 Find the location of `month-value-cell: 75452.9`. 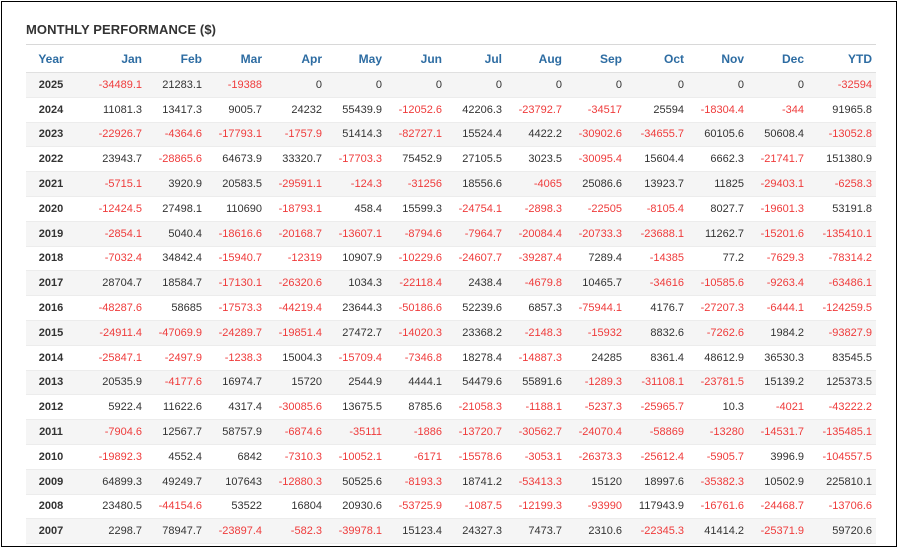

month-value-cell: 75452.9 is located at coordinates (416, 159).